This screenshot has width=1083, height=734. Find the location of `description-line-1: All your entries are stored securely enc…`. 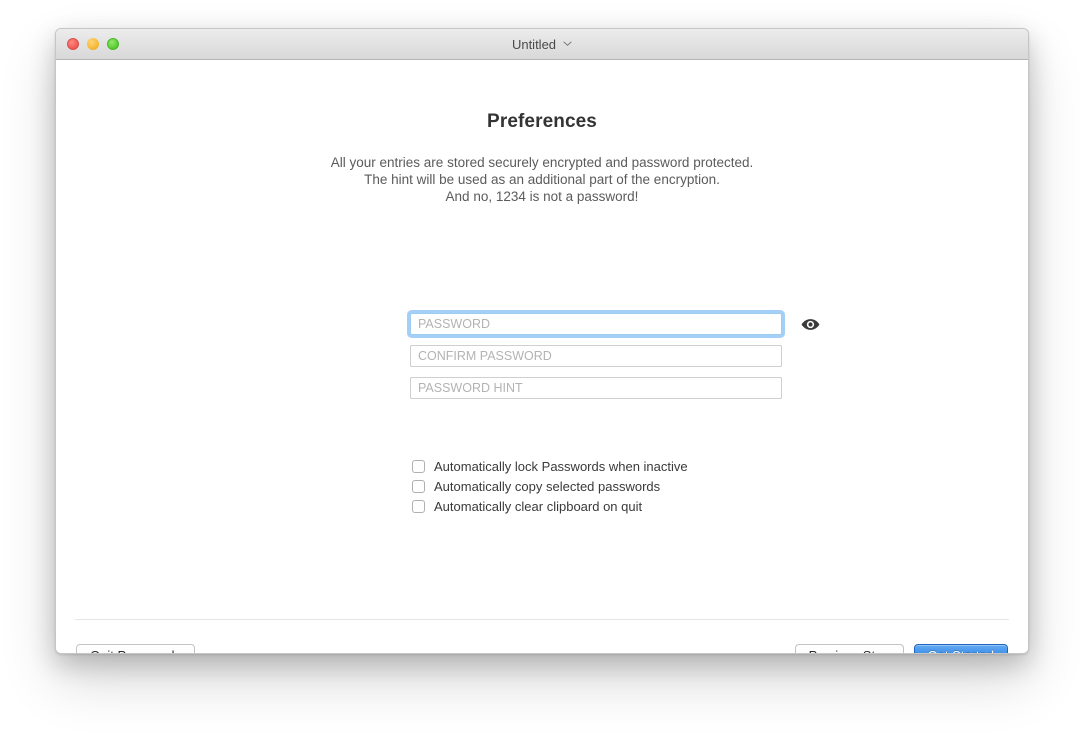

description-line-1: All your entries are stored securely enc… is located at coordinates (542, 162).